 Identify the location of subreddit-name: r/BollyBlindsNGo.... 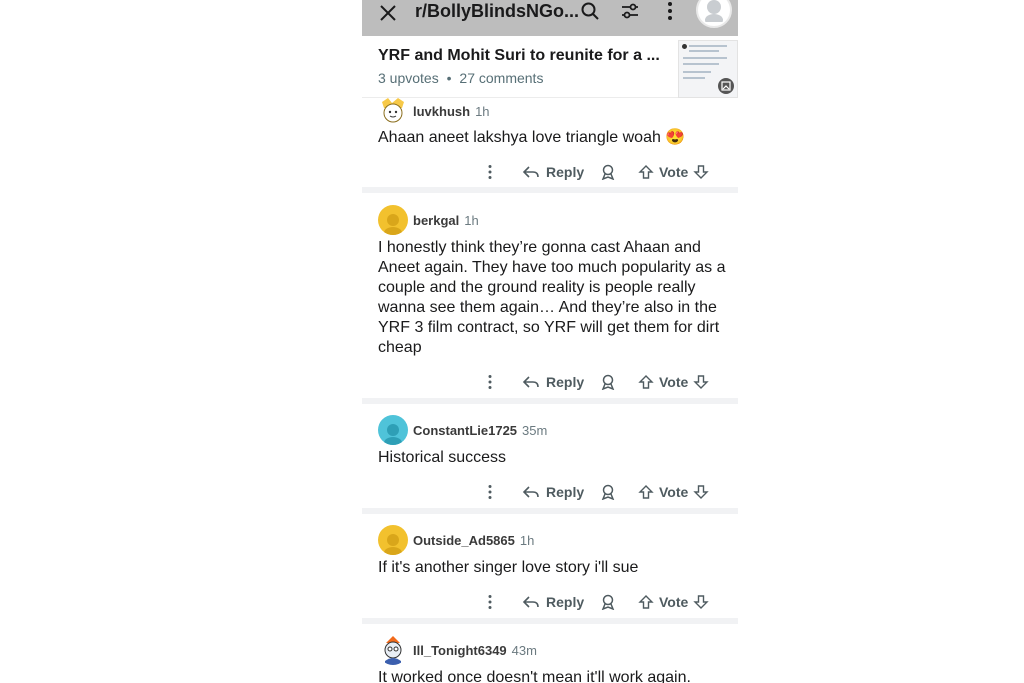
(497, 12).